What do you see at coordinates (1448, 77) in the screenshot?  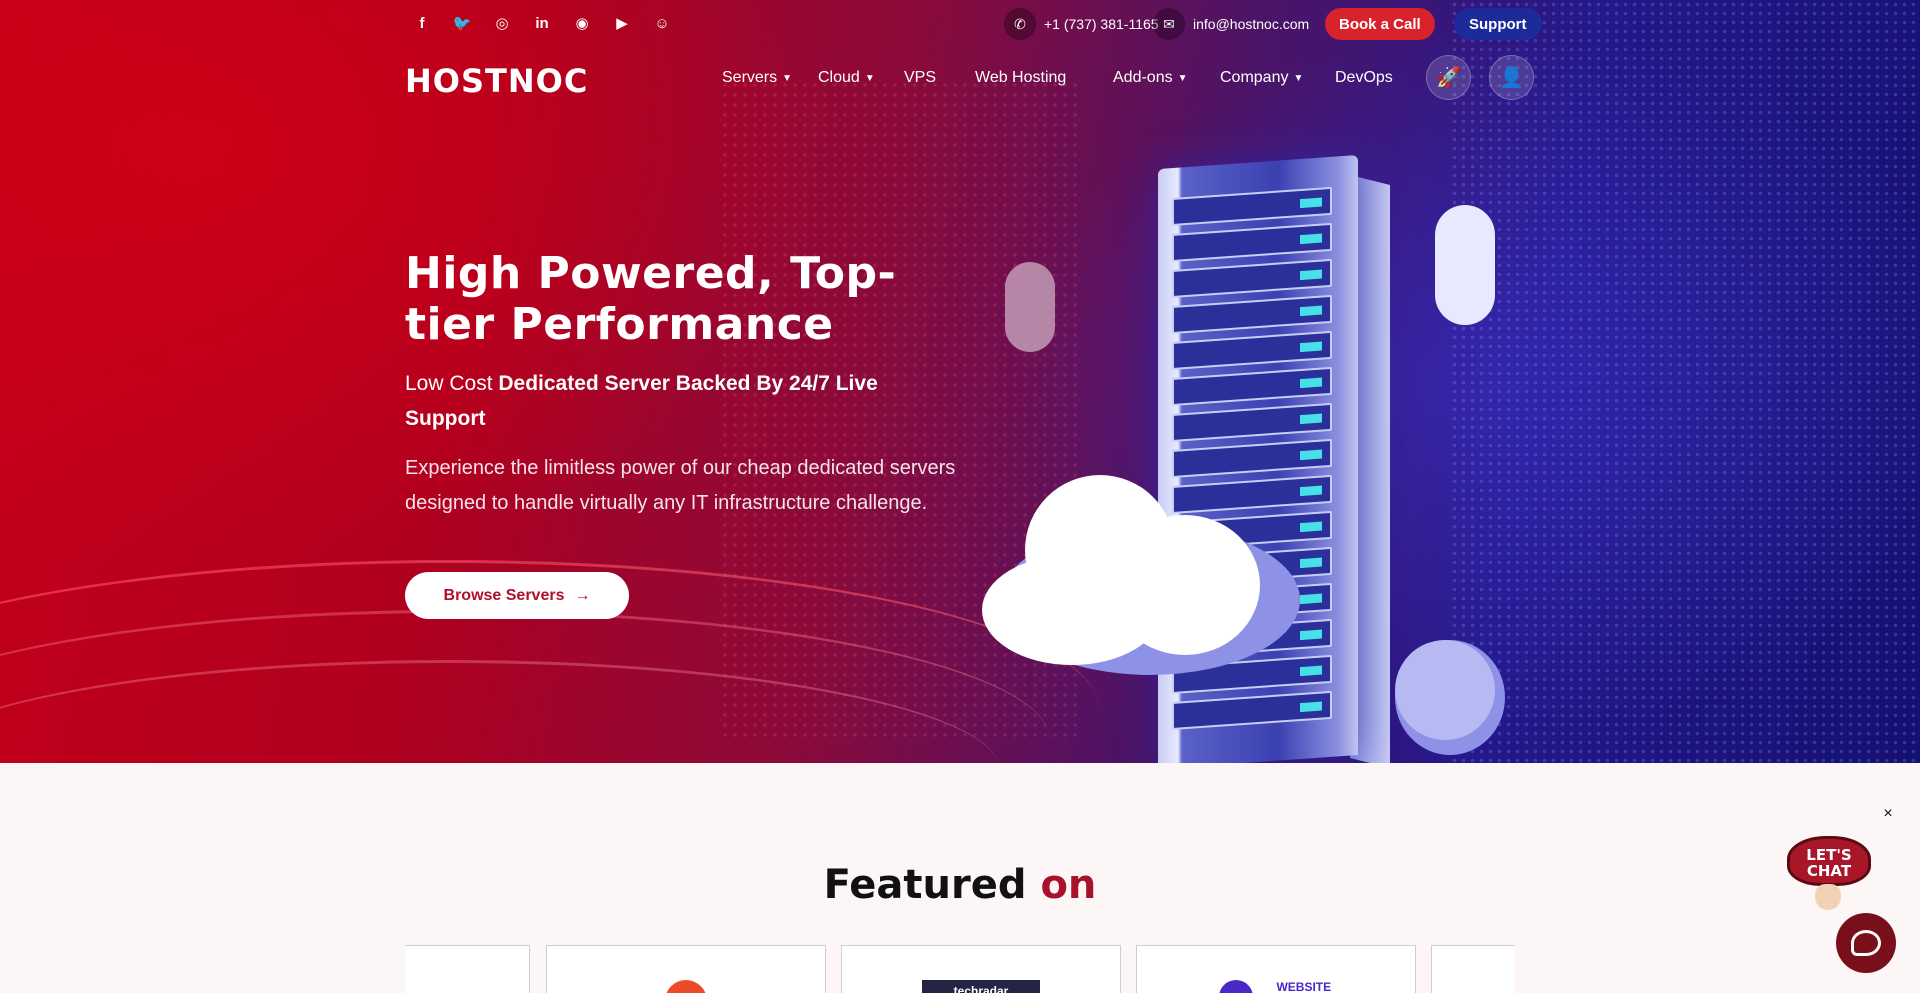 I see `rocket-icon: 🚀` at bounding box center [1448, 77].